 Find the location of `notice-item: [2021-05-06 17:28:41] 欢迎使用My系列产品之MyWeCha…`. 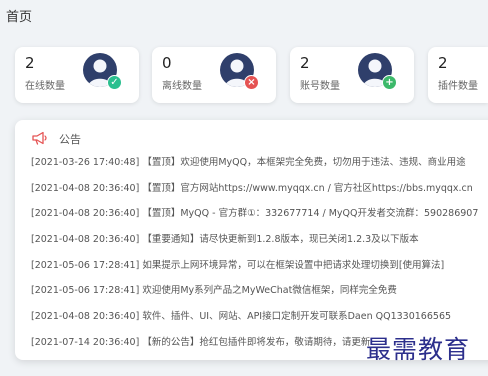

notice-item: [2021-05-06 17:28:41] 欢迎使用My系列产品之MyWeCha… is located at coordinates (214, 291).